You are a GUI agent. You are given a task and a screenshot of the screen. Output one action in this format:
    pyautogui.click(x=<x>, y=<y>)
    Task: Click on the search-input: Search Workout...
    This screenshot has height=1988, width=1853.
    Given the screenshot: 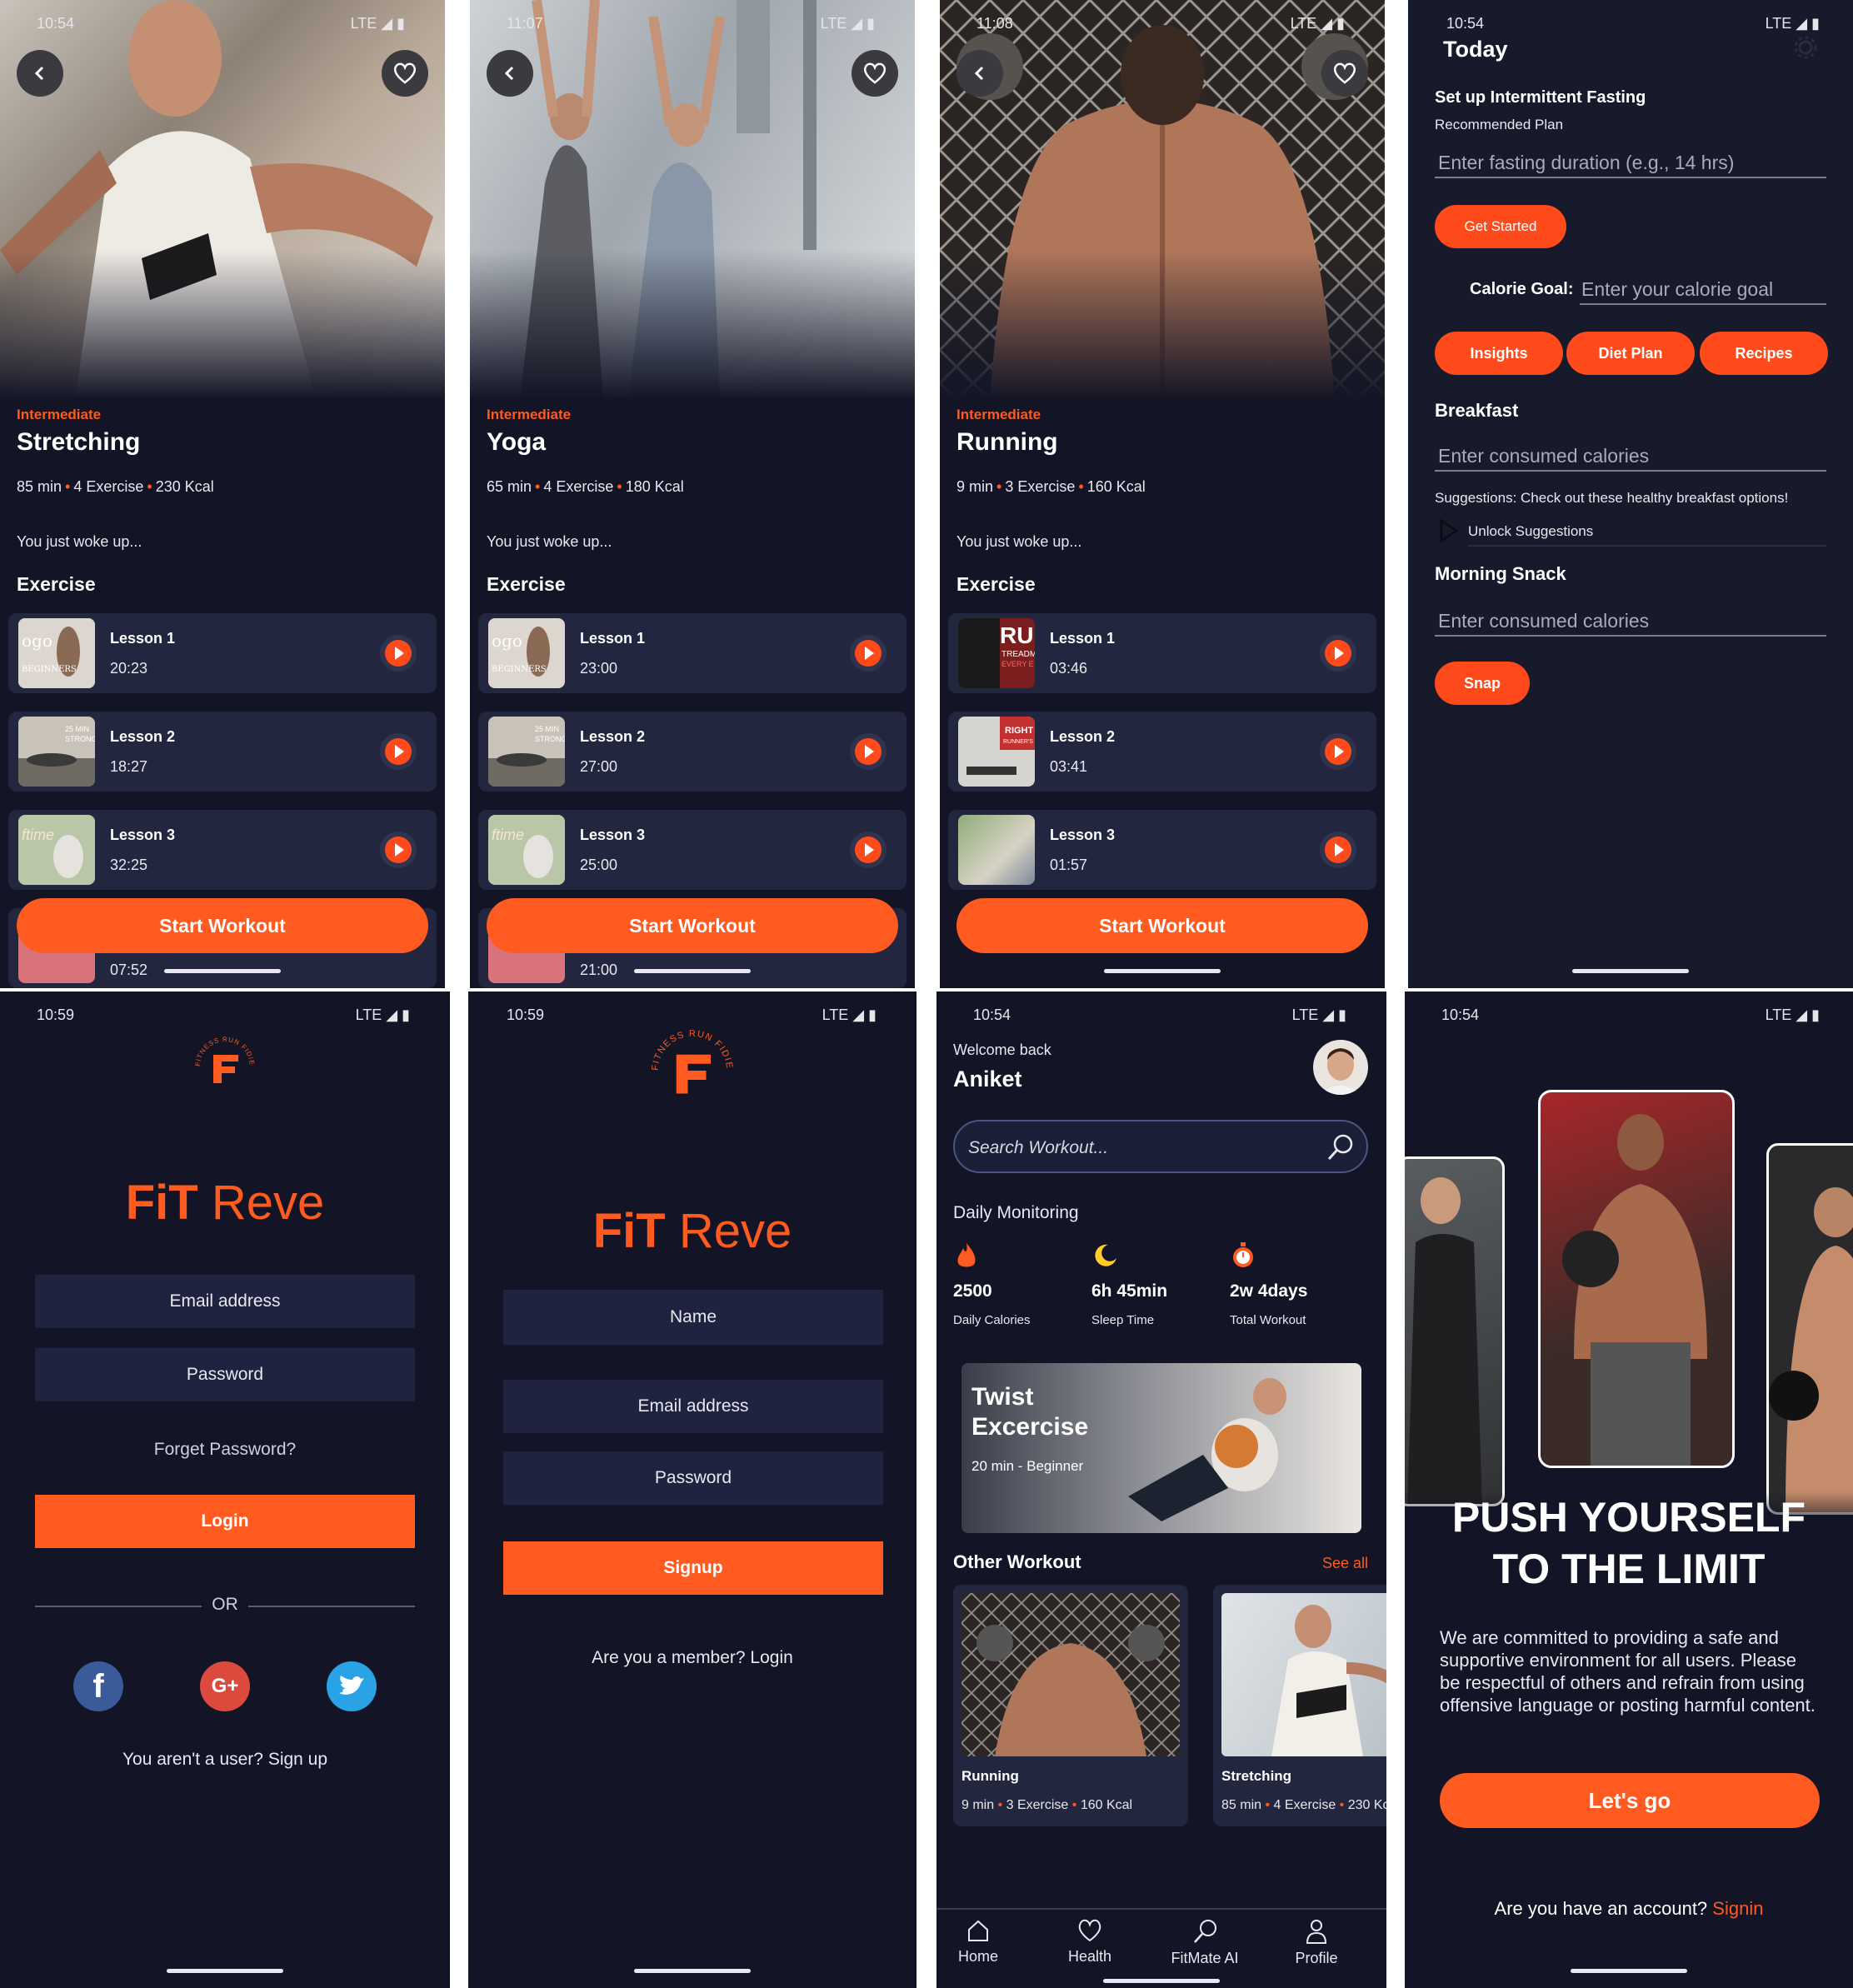 What is the action you would take?
    pyautogui.click(x=1038, y=1148)
    